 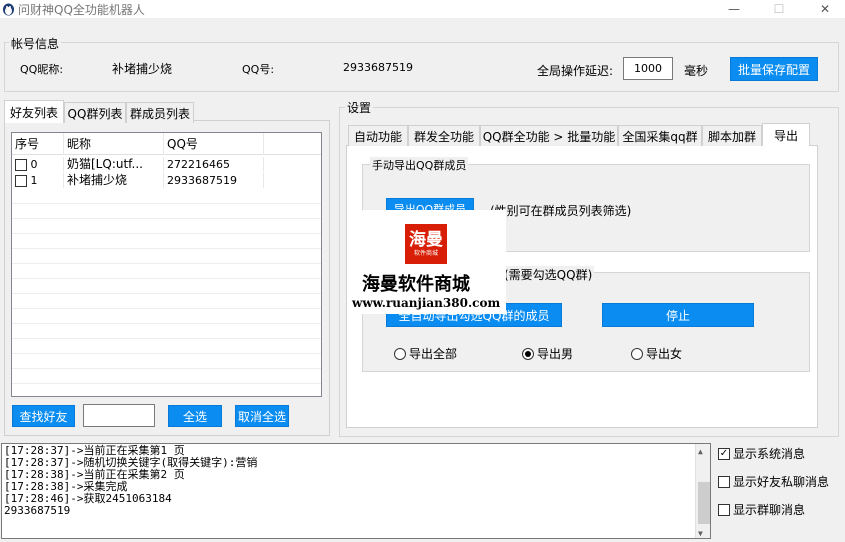 I want to click on option-label: 显示群聊消息, so click(x=769, y=510).